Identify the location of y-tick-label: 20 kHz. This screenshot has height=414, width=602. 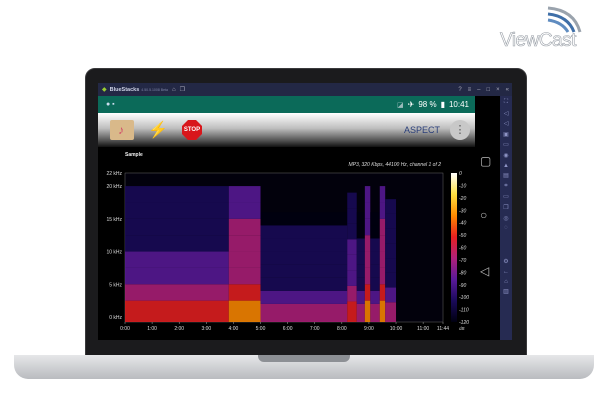
(114, 187).